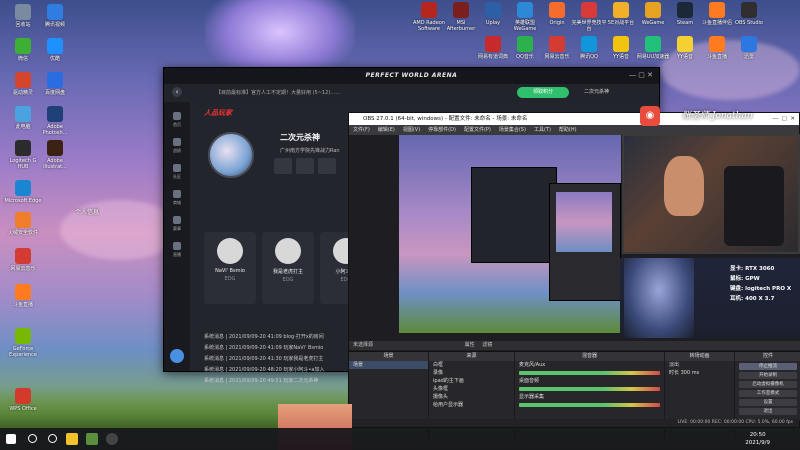 The image size is (800, 450). What do you see at coordinates (23, 409) in the screenshot?
I see `desktop-icon-label: WPS Office` at bounding box center [23, 409].